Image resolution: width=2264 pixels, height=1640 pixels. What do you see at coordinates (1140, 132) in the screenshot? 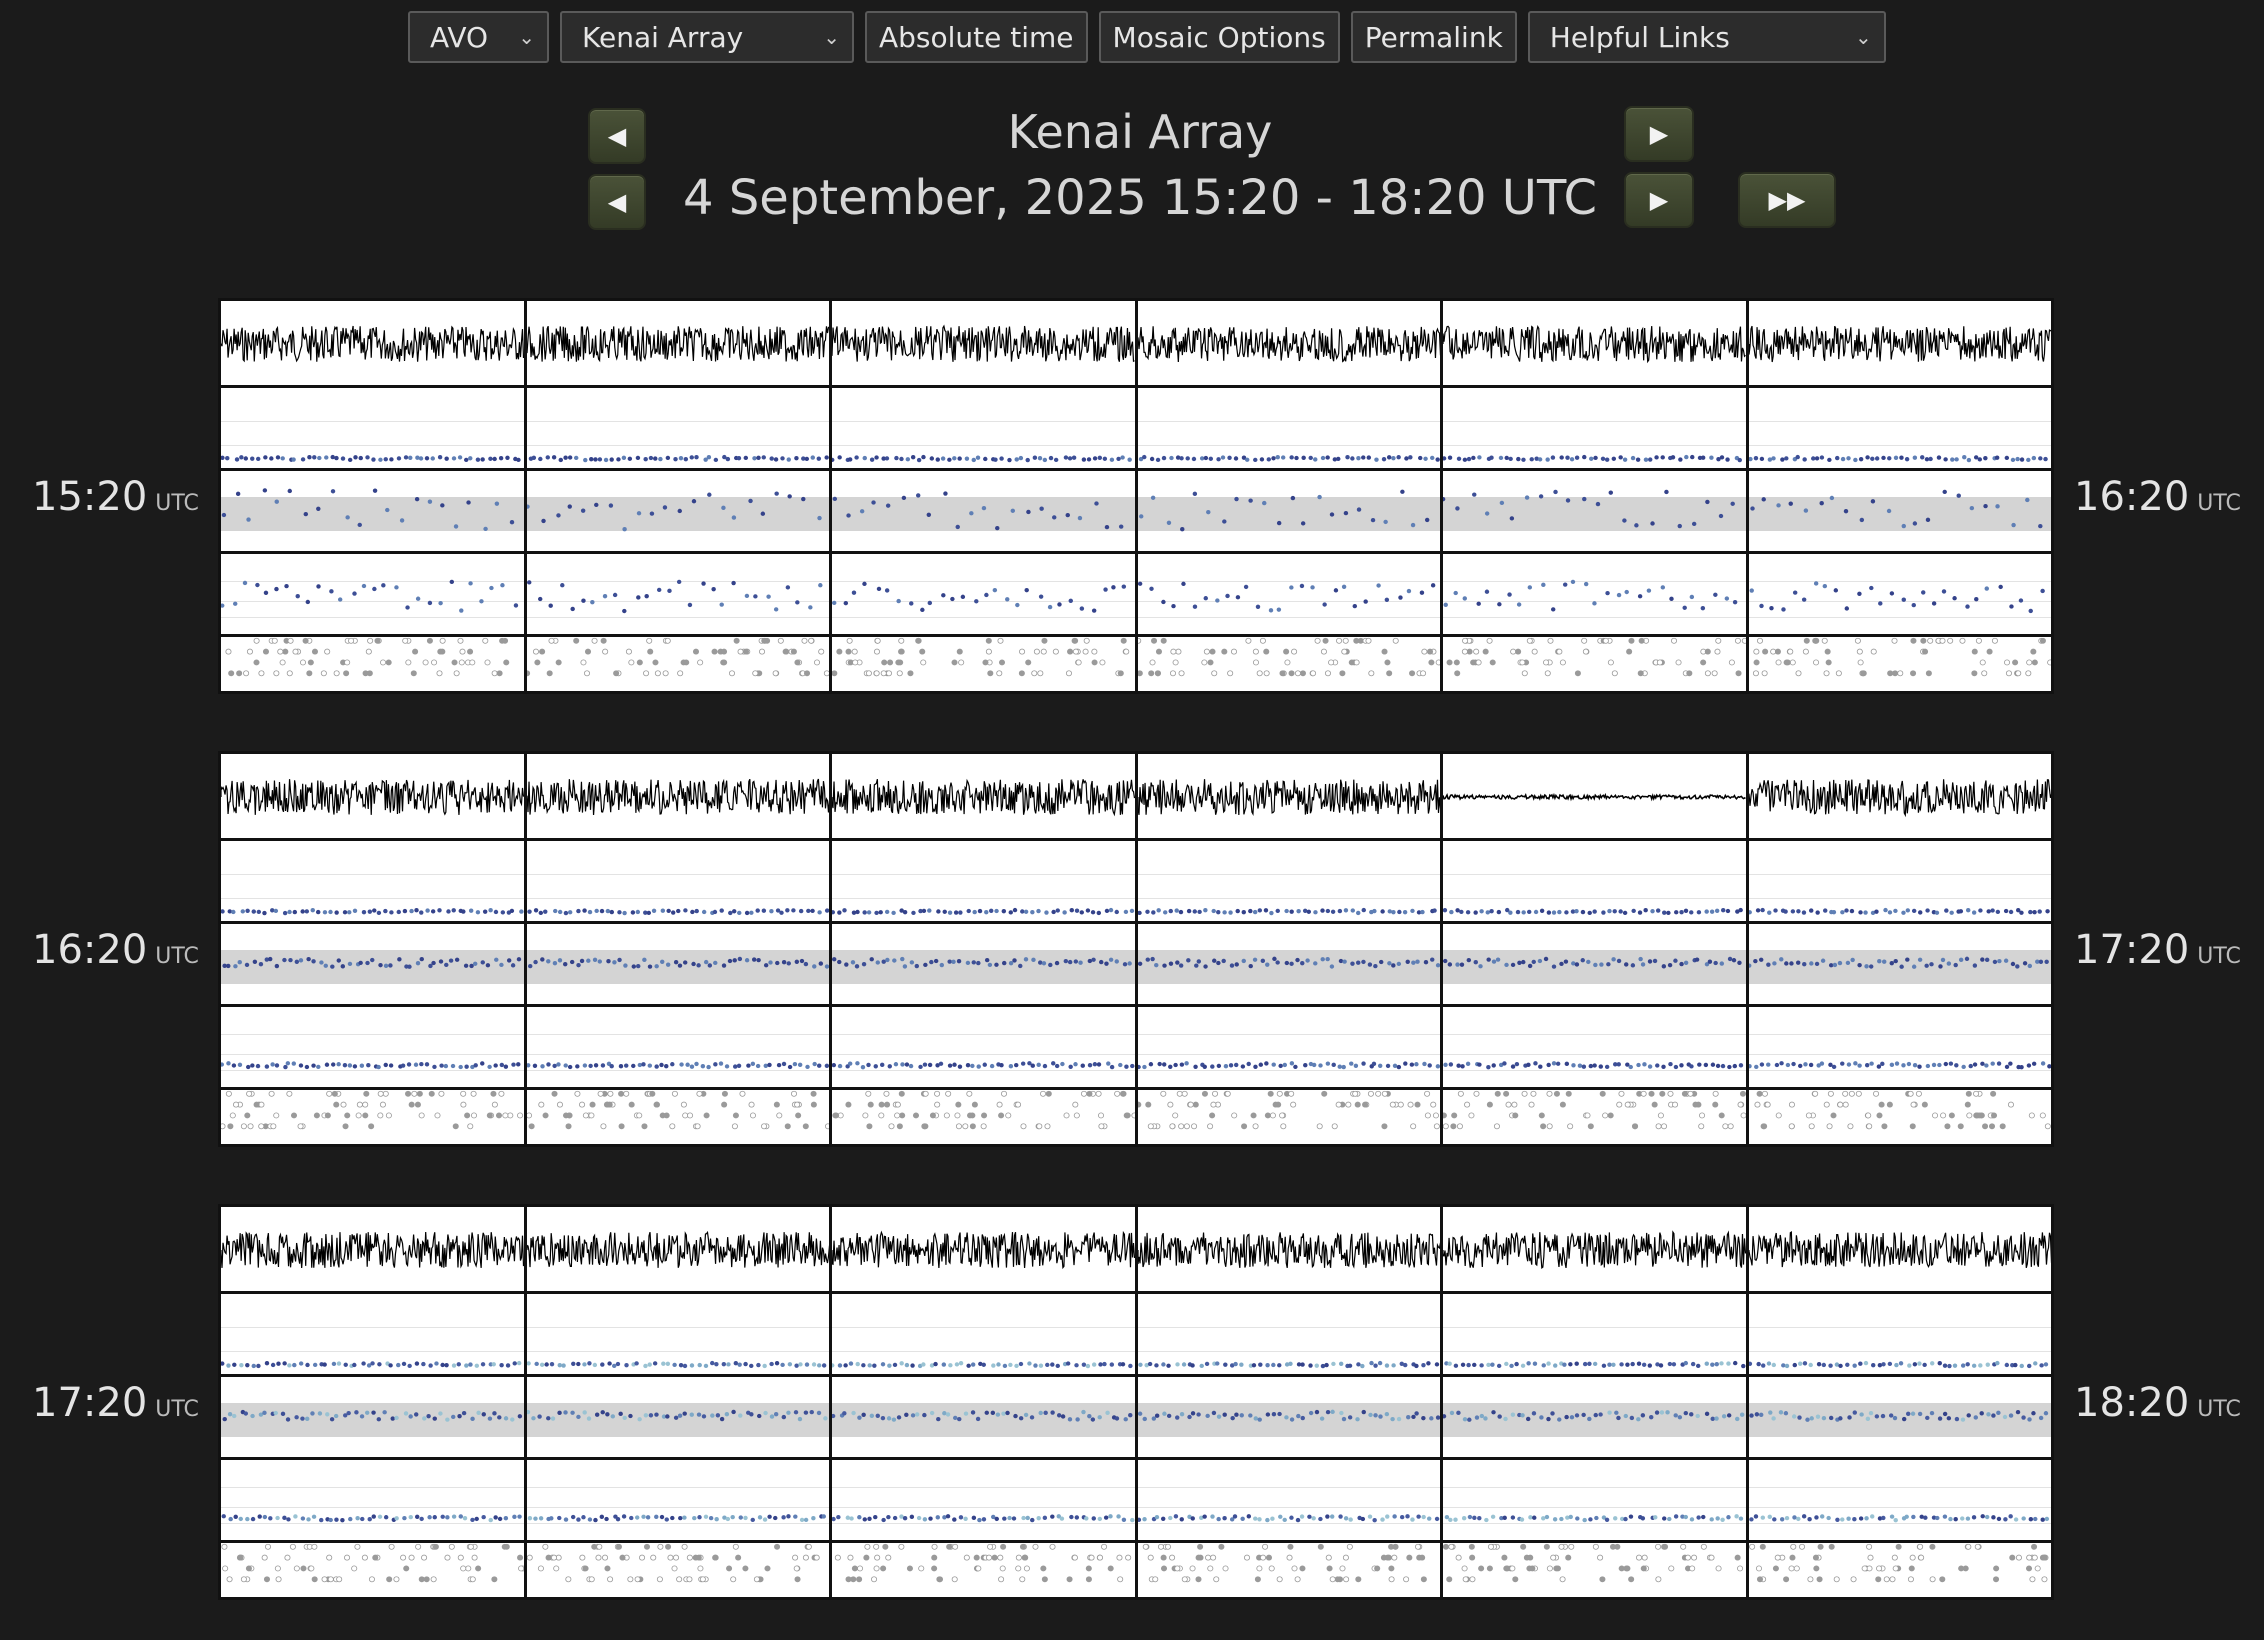
I see `page-title: Kenai Array` at bounding box center [1140, 132].